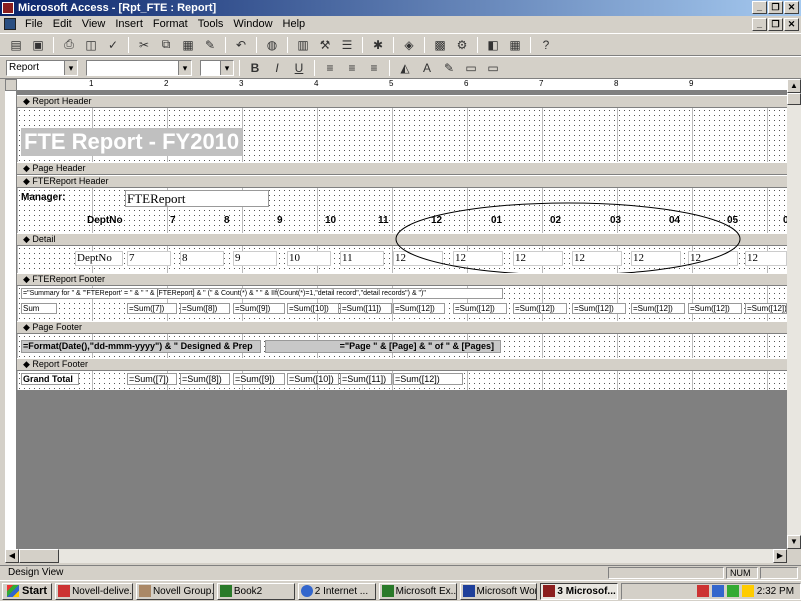 The width and height of the screenshot is (801, 601). What do you see at coordinates (402, 279) in the screenshot?
I see `section-bar-group-footer: ◆ FTEReport Footer` at bounding box center [402, 279].